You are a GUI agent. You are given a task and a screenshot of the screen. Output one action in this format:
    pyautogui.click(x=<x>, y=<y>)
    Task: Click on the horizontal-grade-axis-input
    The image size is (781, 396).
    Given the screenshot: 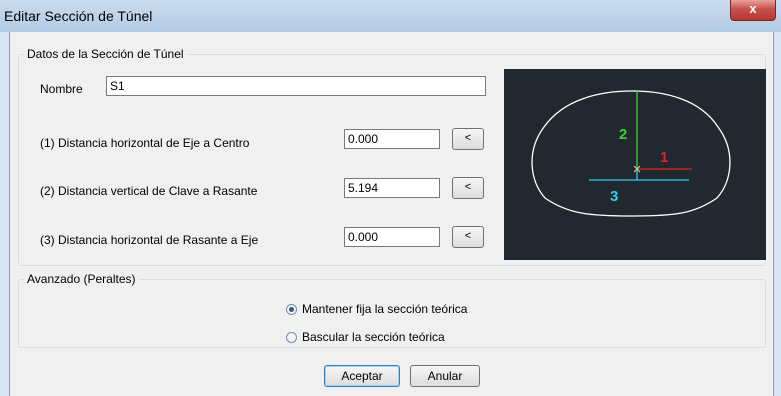 What is the action you would take?
    pyautogui.click(x=392, y=237)
    